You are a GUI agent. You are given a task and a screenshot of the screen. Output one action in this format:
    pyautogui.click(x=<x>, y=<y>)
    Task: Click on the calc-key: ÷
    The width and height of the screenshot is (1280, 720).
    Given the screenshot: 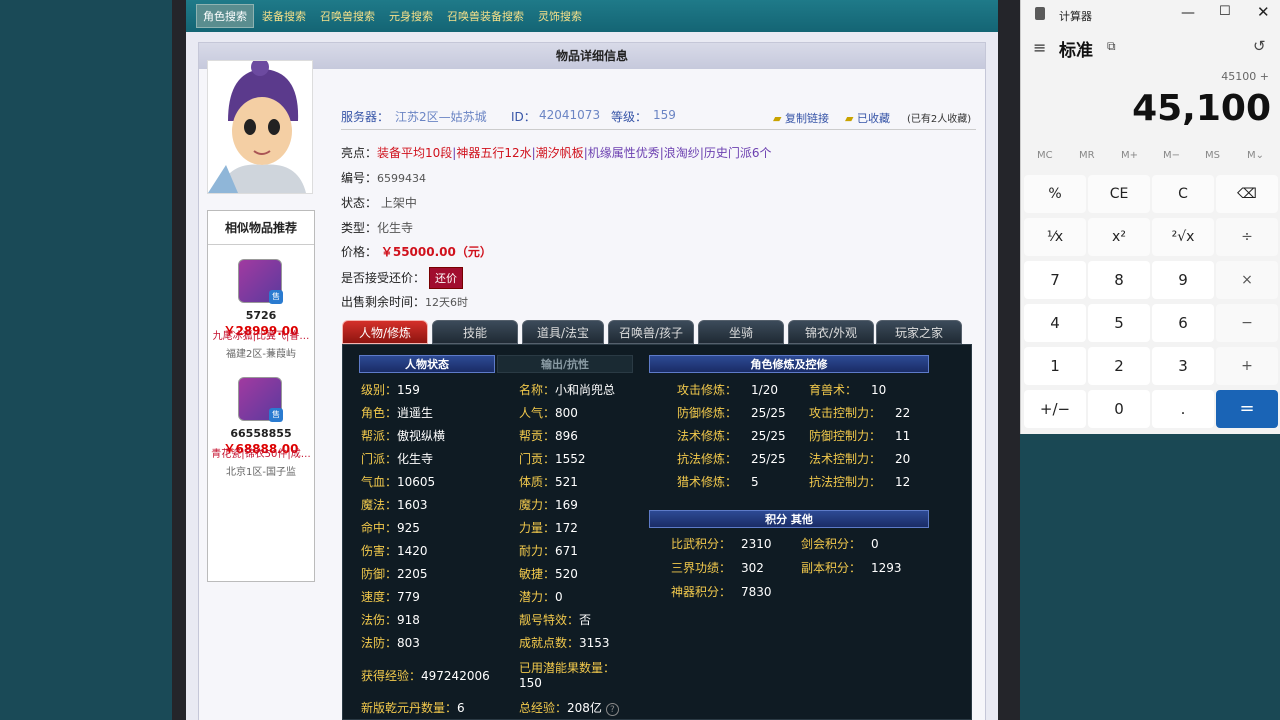 What is the action you would take?
    pyautogui.click(x=1247, y=237)
    